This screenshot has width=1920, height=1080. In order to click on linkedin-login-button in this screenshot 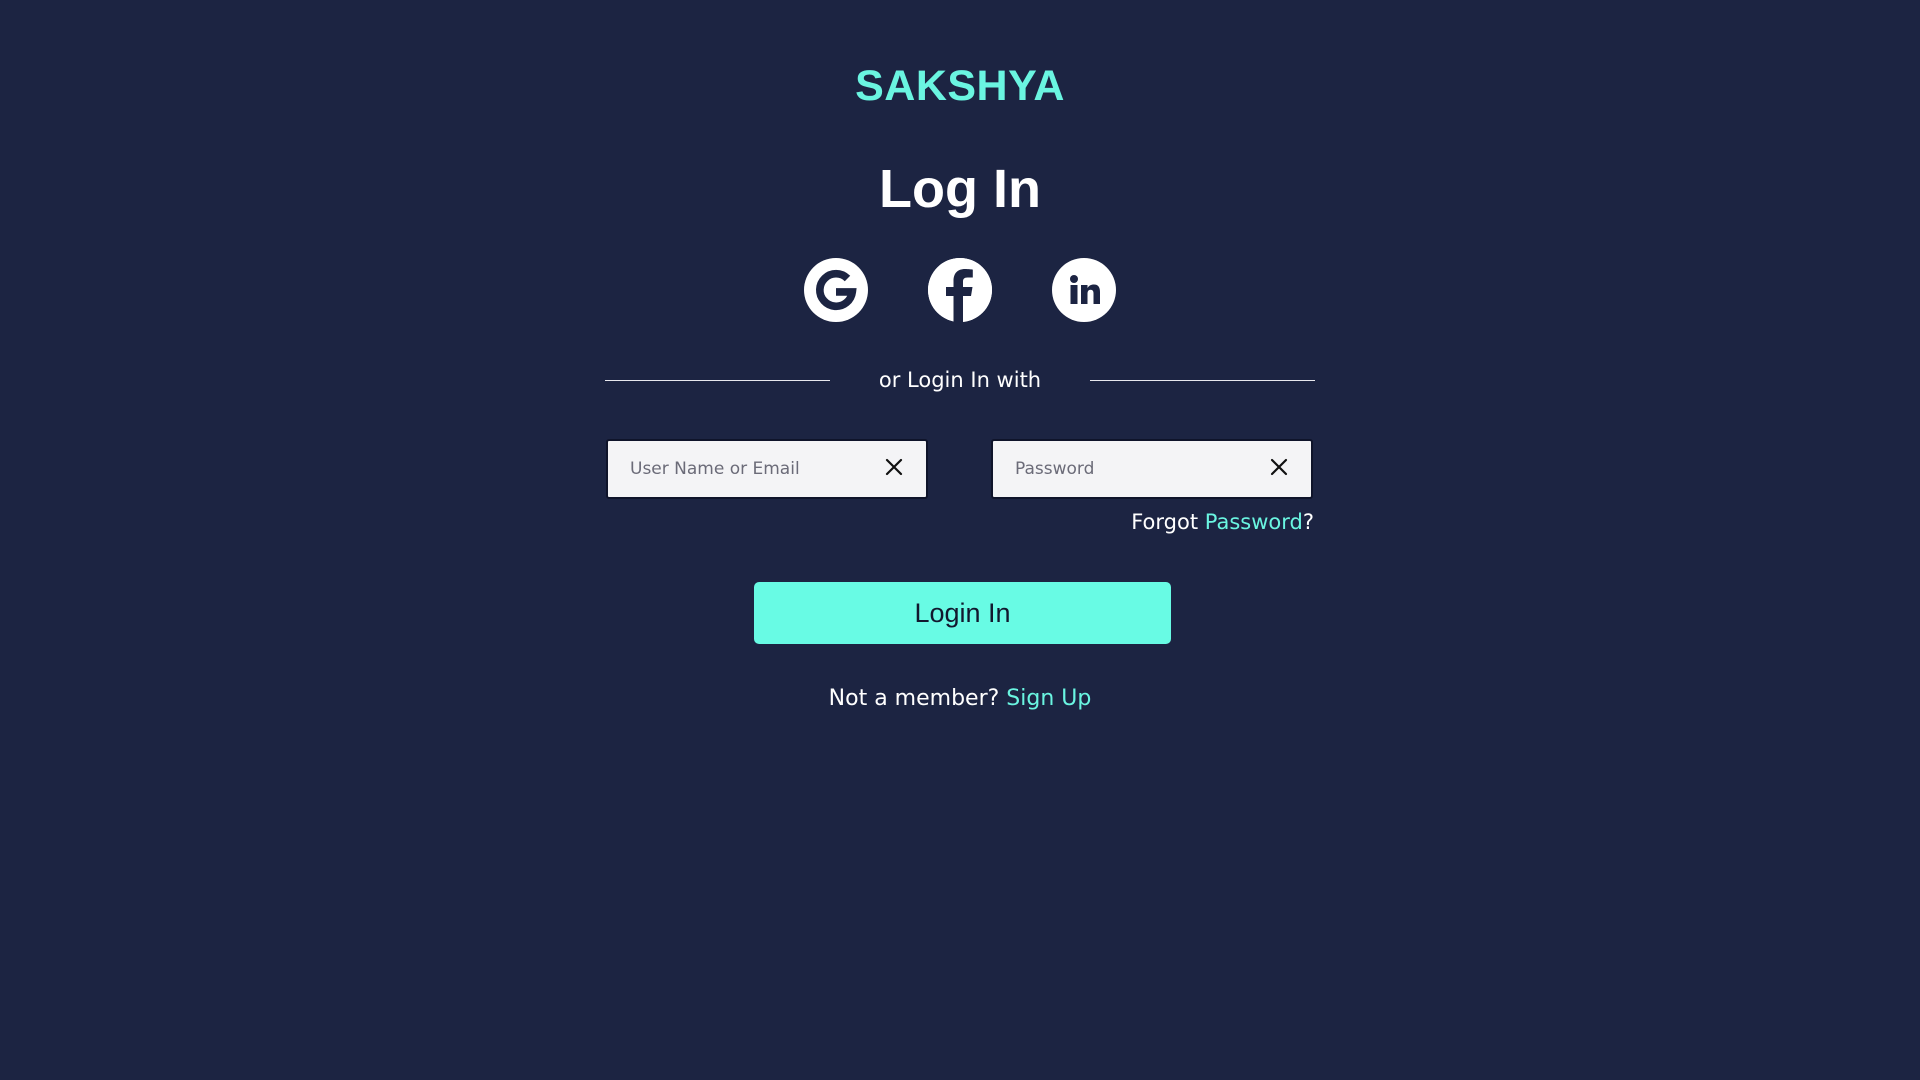, I will do `click(1084, 290)`.